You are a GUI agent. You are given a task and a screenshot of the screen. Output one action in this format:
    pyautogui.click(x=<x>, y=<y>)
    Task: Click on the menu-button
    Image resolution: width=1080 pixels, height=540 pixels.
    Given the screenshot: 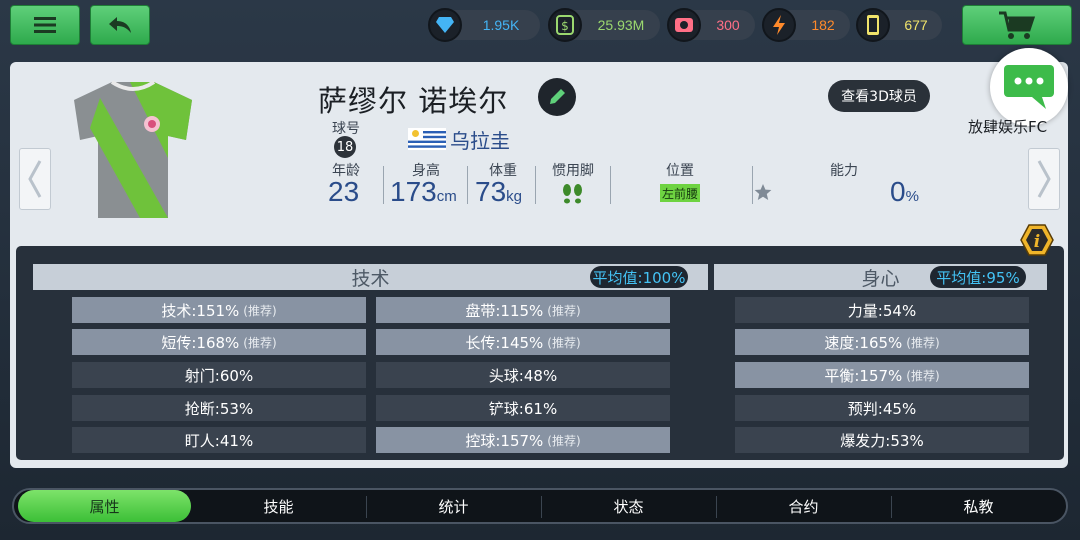 What is the action you would take?
    pyautogui.click(x=45, y=25)
    